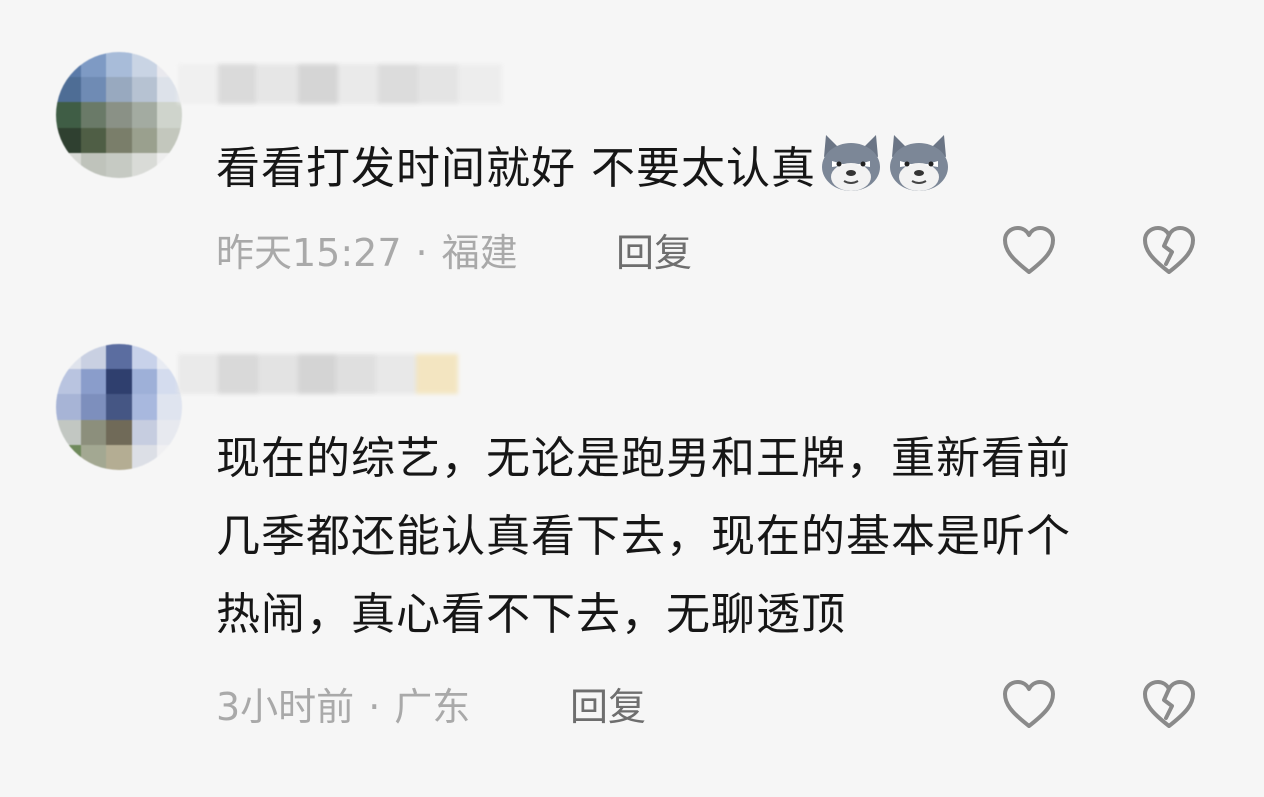 The height and width of the screenshot is (797, 1264). I want to click on comment-text-line: 热闹，真心看不下去，无聊透顶, so click(531, 614).